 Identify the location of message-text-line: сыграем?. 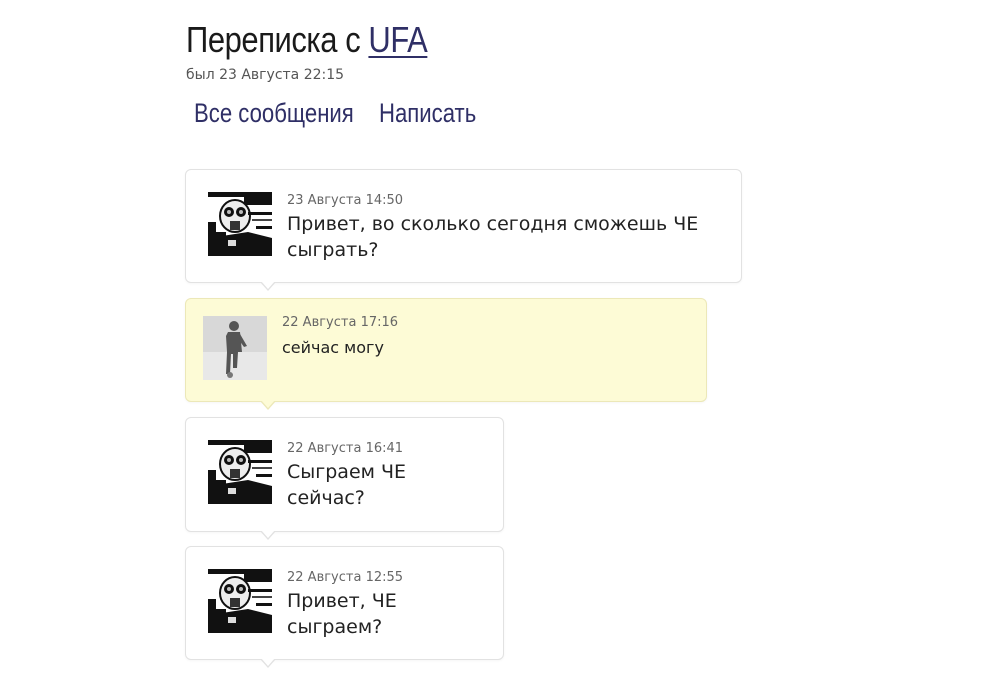
(335, 627).